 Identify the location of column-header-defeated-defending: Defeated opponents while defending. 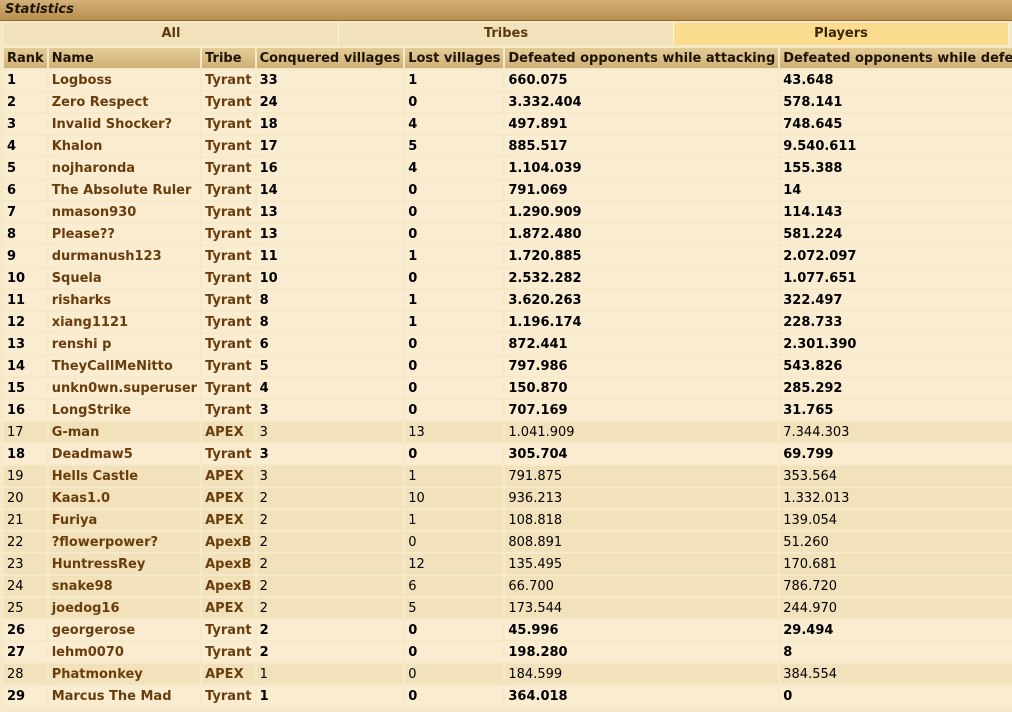
(896, 58).